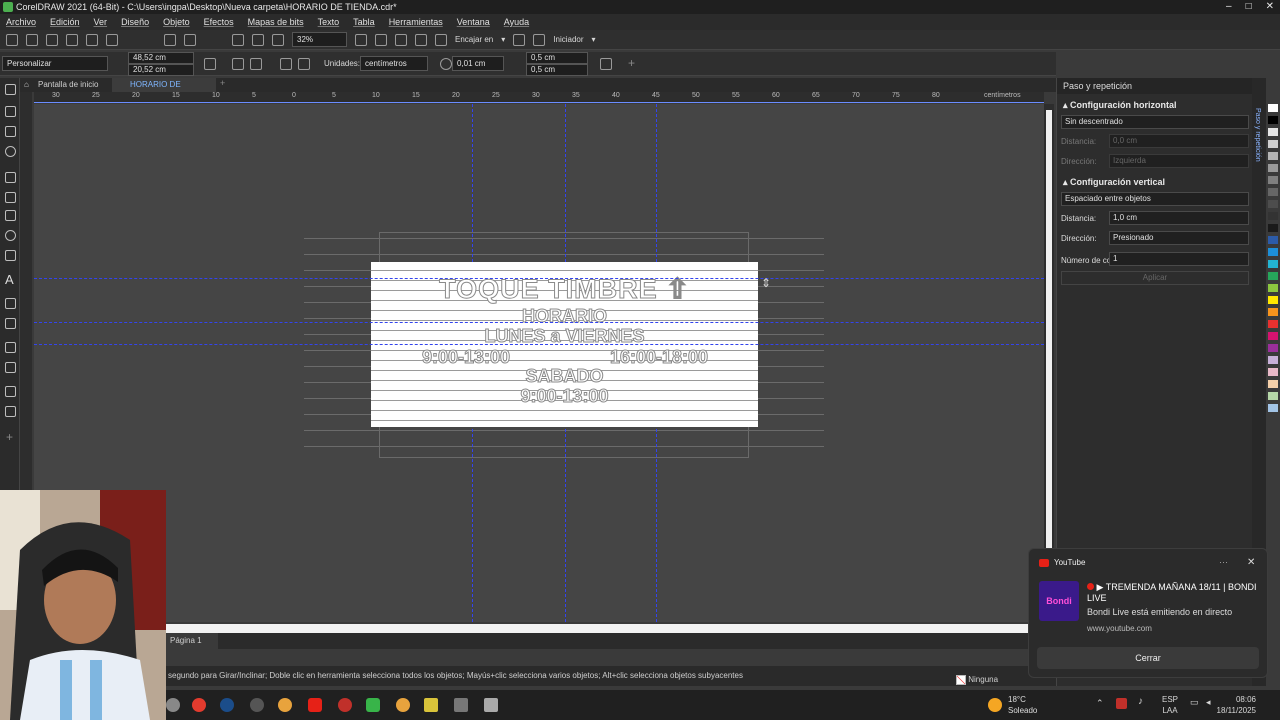 The width and height of the screenshot is (1280, 720). What do you see at coordinates (65, 85) in the screenshot?
I see `tab-home: ⌂ Pantalla de inicio` at bounding box center [65, 85].